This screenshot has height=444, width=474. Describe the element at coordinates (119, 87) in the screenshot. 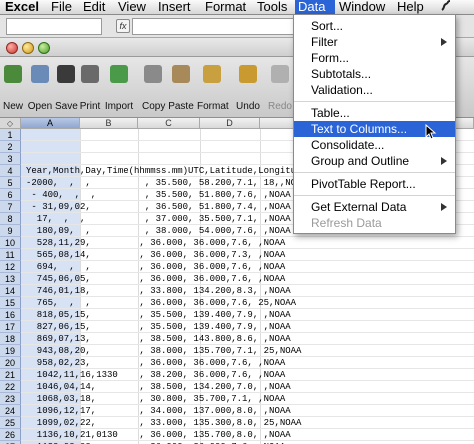

I see `import-button: Import` at that location.